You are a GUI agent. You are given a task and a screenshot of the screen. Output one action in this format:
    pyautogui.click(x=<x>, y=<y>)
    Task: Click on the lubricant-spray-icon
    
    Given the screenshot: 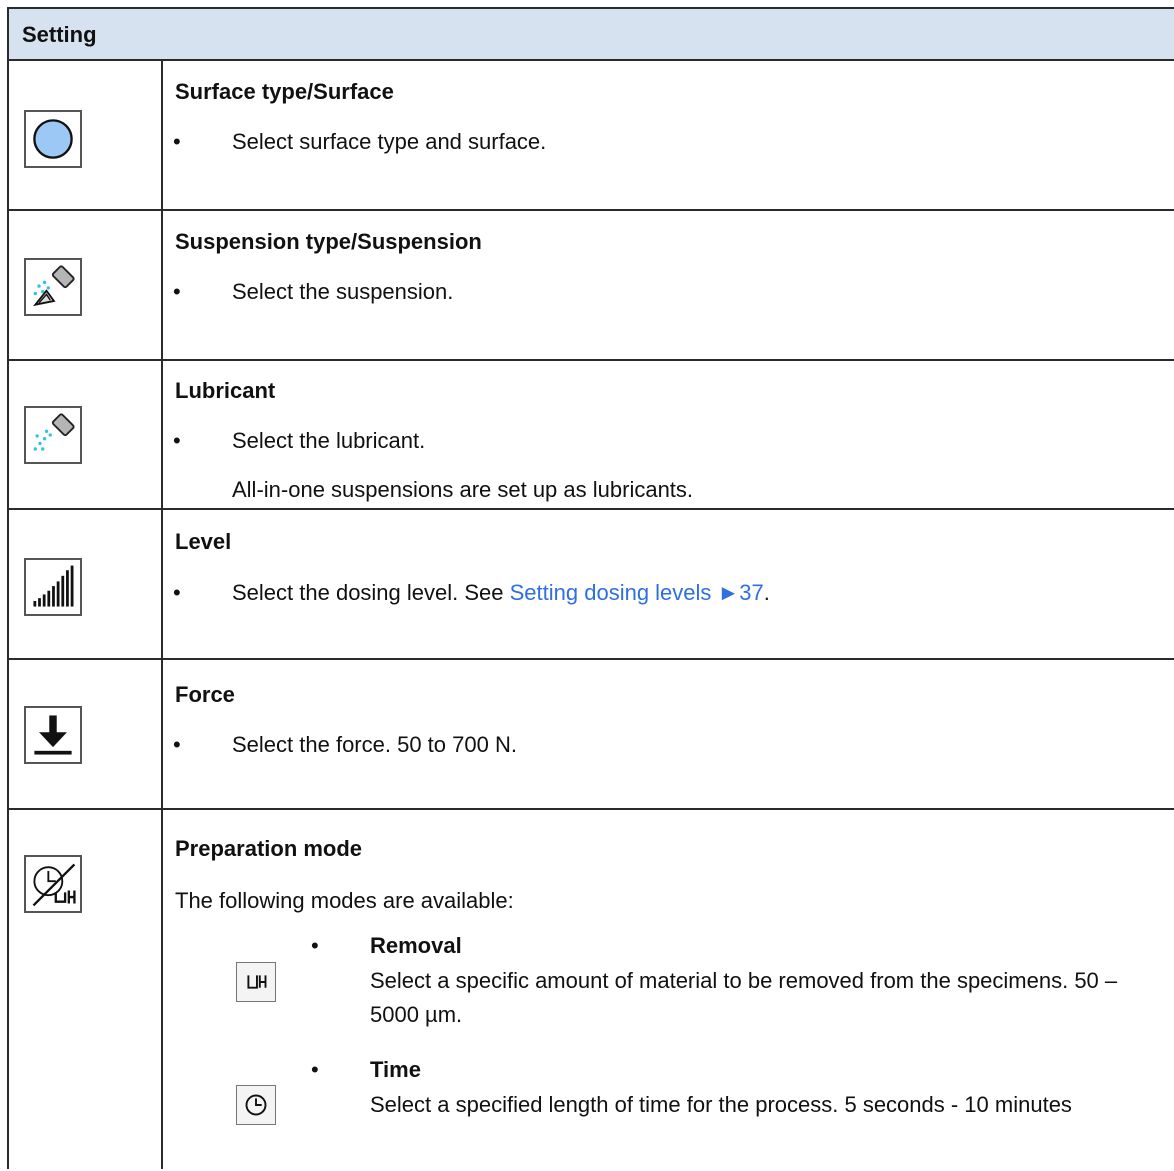 What is the action you would take?
    pyautogui.click(x=53, y=435)
    